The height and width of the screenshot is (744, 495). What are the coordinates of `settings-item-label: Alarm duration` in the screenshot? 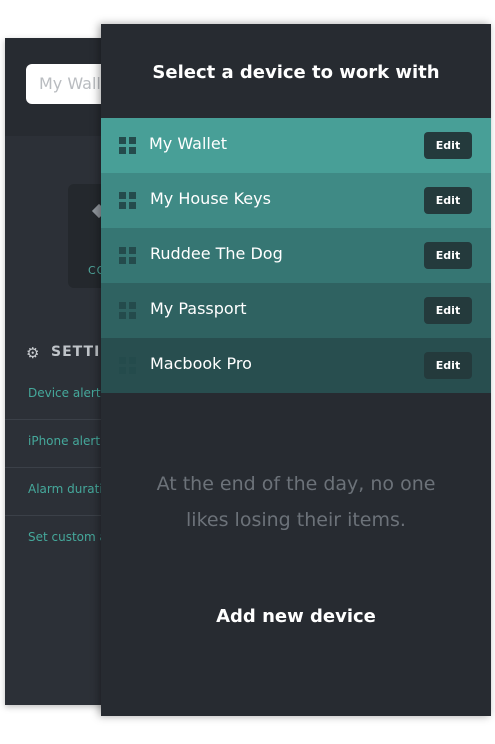 It's located at (69, 489).